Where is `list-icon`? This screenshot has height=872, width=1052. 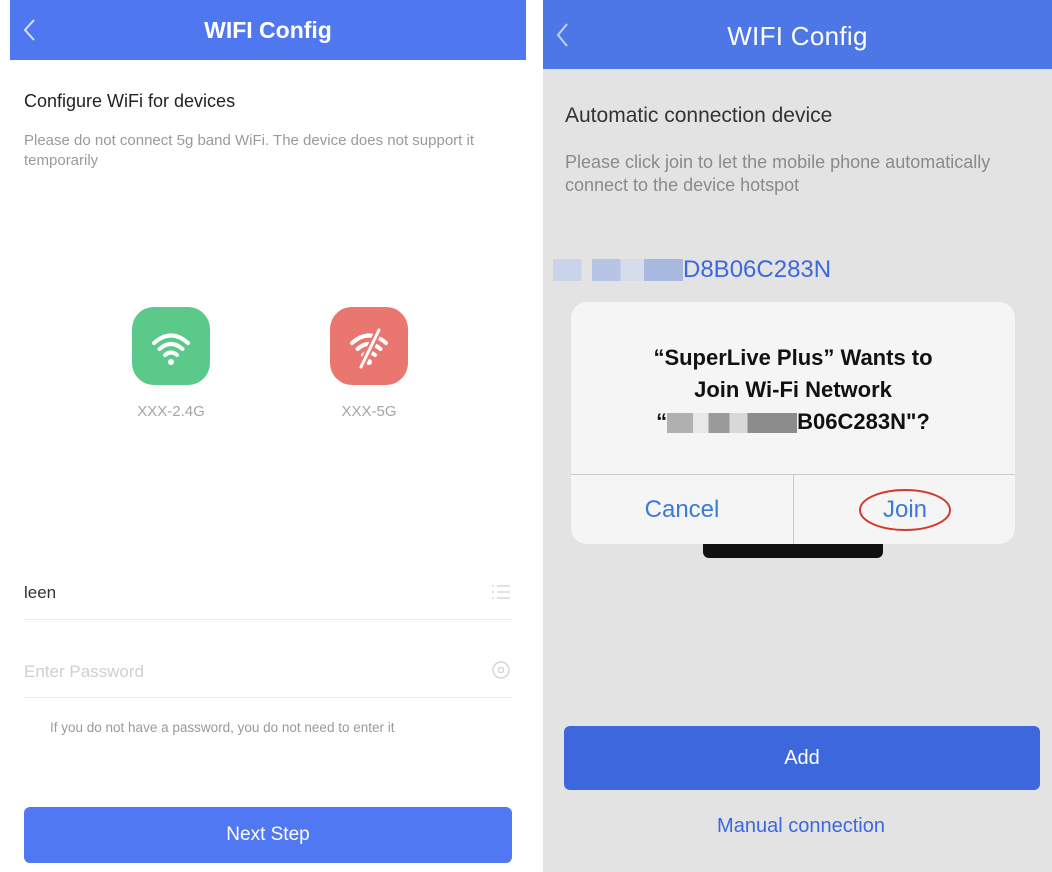
list-icon is located at coordinates (501, 592).